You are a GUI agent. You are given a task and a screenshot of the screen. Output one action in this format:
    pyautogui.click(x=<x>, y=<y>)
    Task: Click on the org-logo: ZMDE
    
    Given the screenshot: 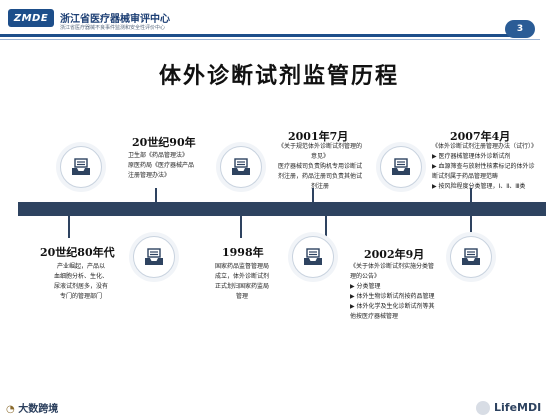 What is the action you would take?
    pyautogui.click(x=31, y=18)
    